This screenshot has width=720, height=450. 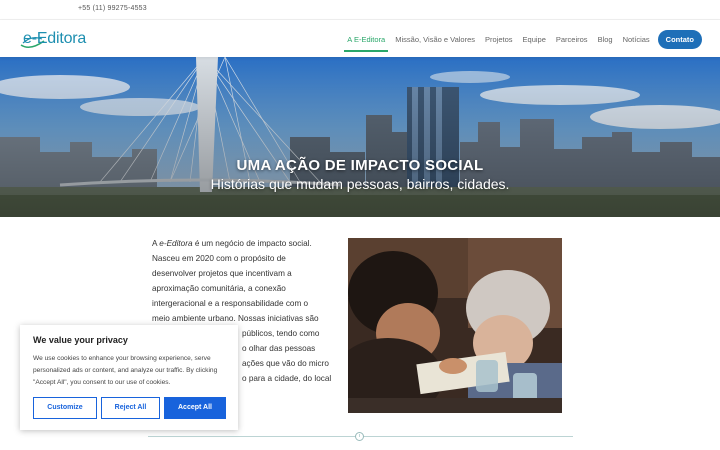 What do you see at coordinates (253, 243) in the screenshot?
I see `intro-line: é um negócio de impacto social.` at bounding box center [253, 243].